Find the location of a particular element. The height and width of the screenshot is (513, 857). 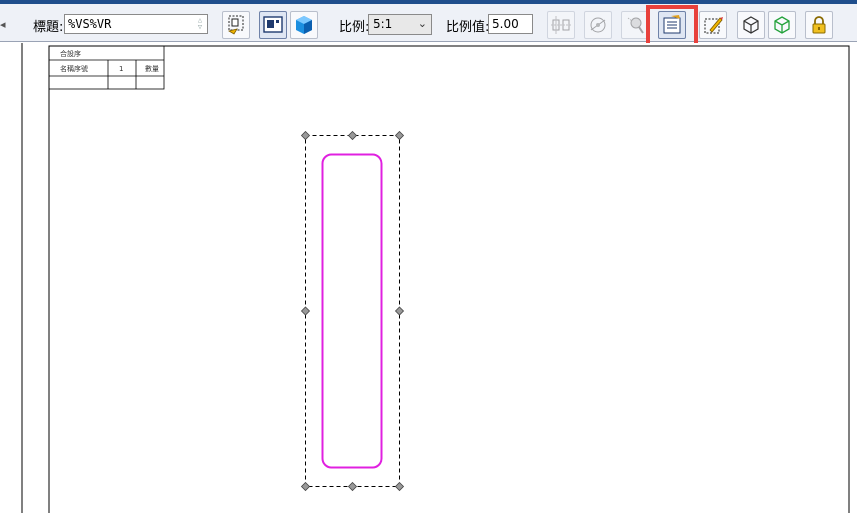

title-block-col3: 數量 is located at coordinates (152, 68).